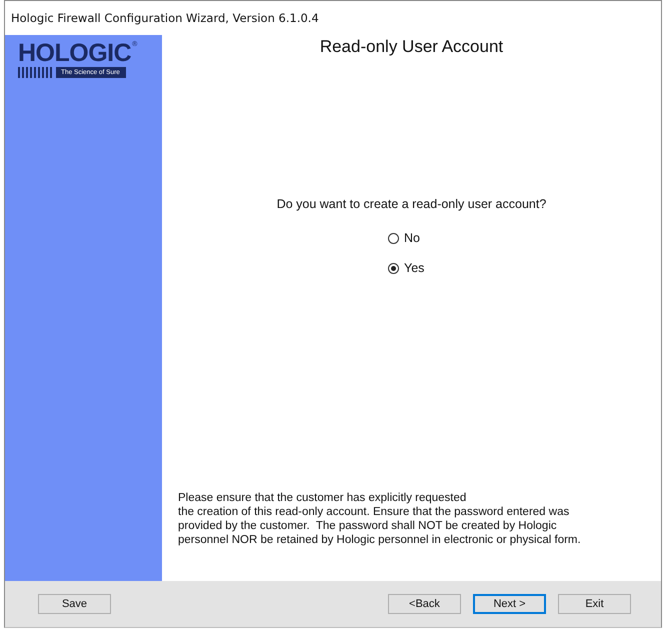  What do you see at coordinates (412, 47) in the screenshot?
I see `page-heading: Read-only User Account` at bounding box center [412, 47].